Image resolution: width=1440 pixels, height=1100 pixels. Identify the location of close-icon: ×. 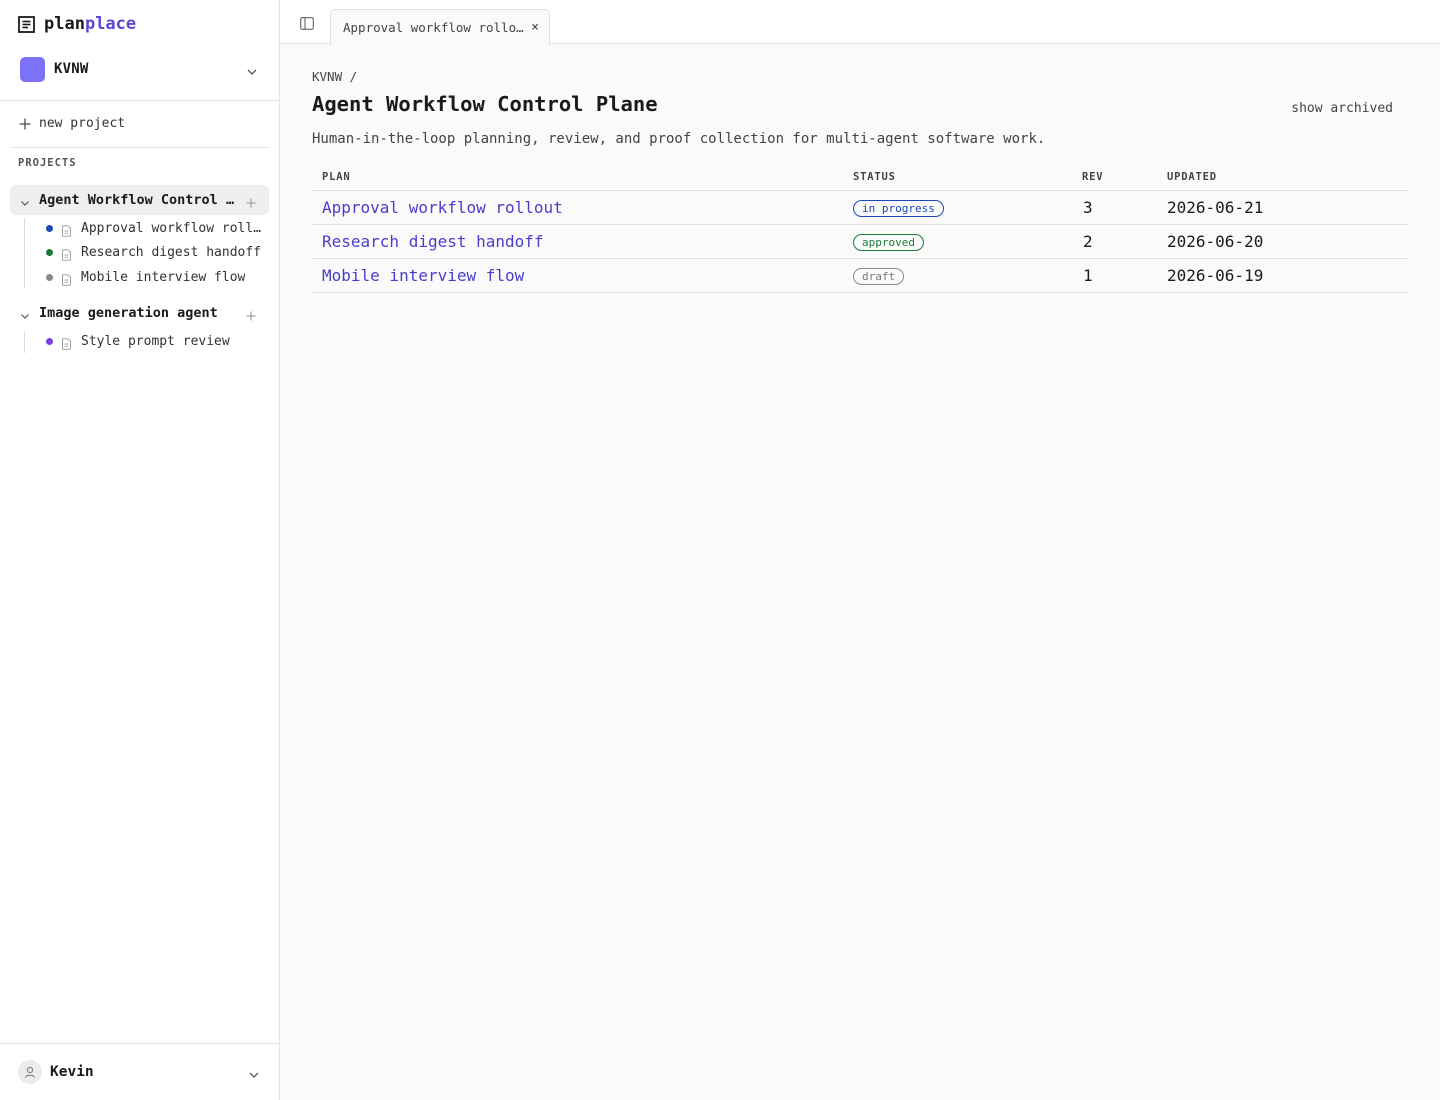
(535, 27).